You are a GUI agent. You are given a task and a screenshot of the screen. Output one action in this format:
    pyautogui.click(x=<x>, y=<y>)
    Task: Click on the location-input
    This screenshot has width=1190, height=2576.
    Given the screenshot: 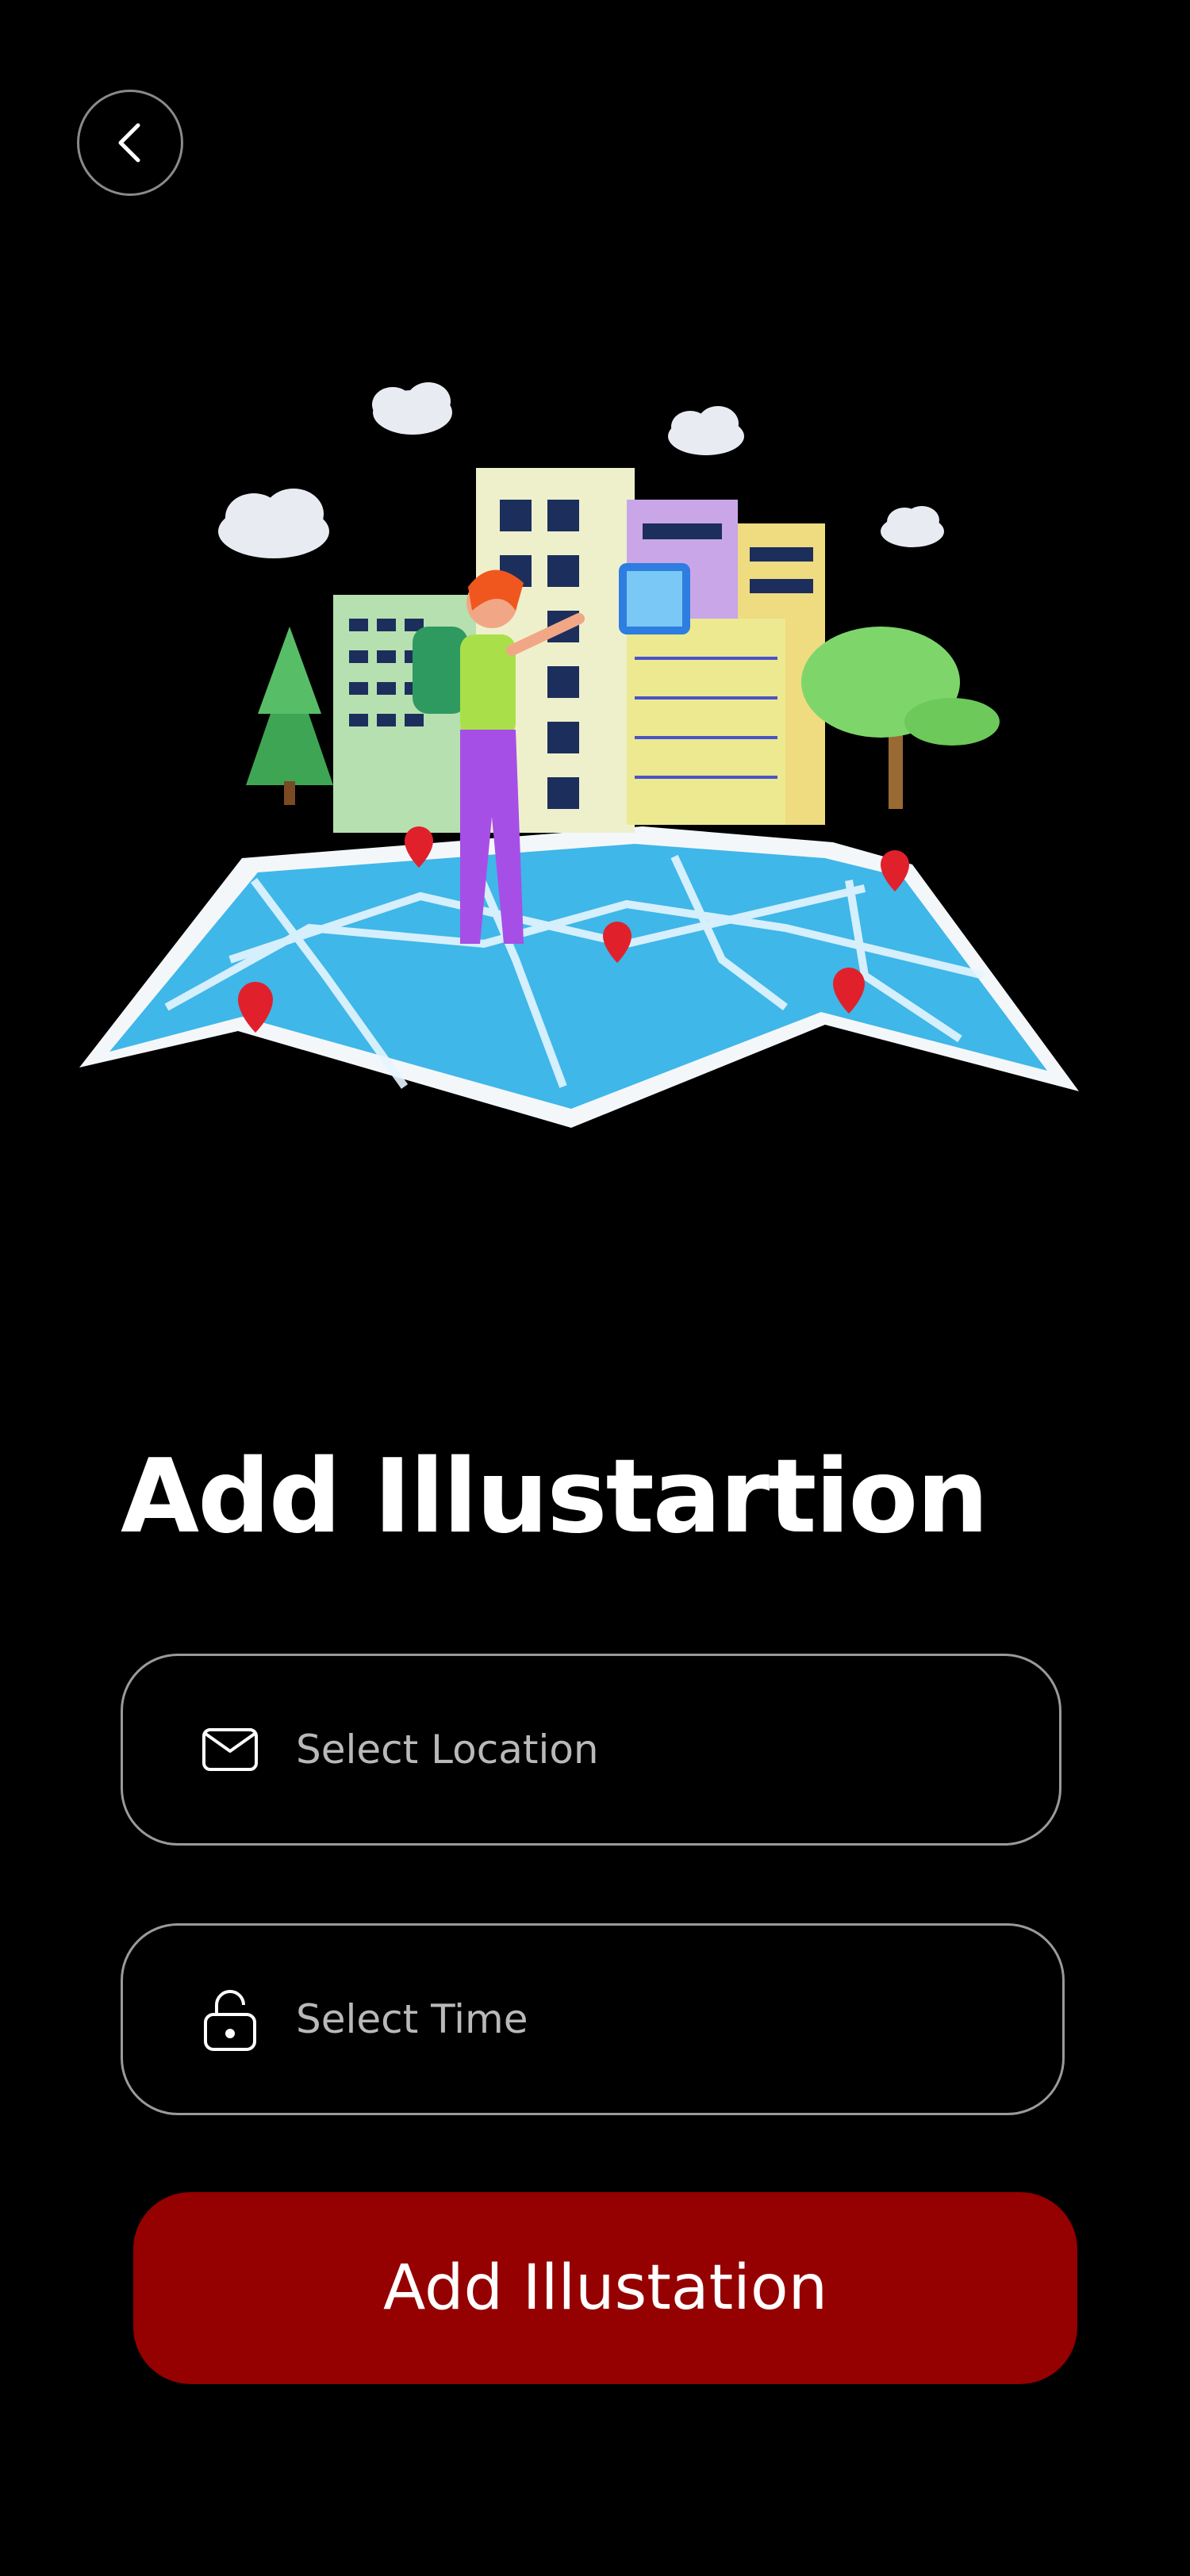 What is the action you would take?
    pyautogui.click(x=660, y=1749)
    